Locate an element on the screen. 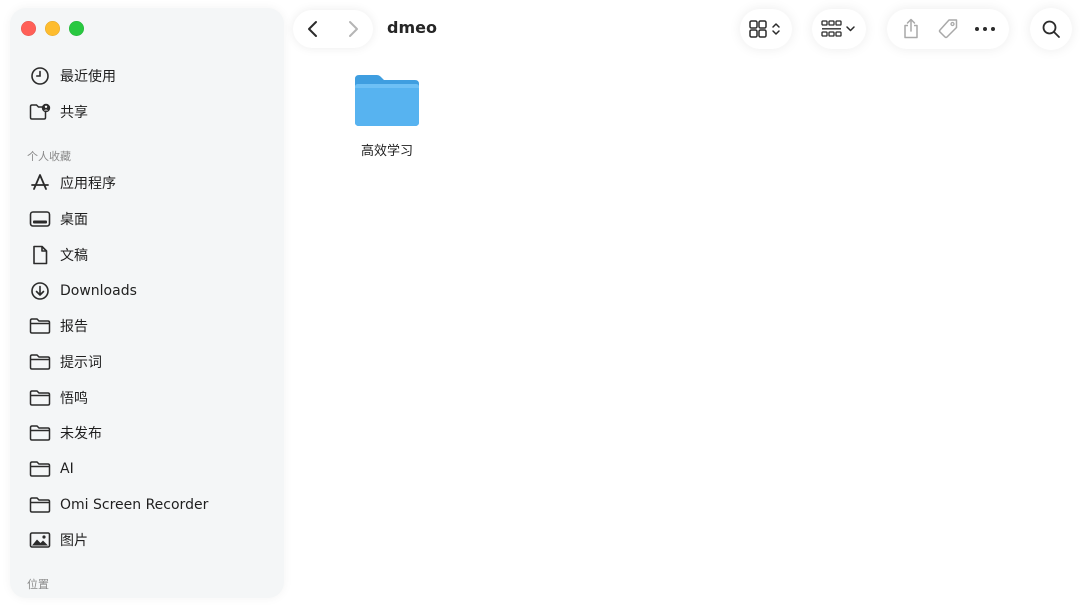 The image size is (1080, 607). grid-view-icon is located at coordinates (764, 29).